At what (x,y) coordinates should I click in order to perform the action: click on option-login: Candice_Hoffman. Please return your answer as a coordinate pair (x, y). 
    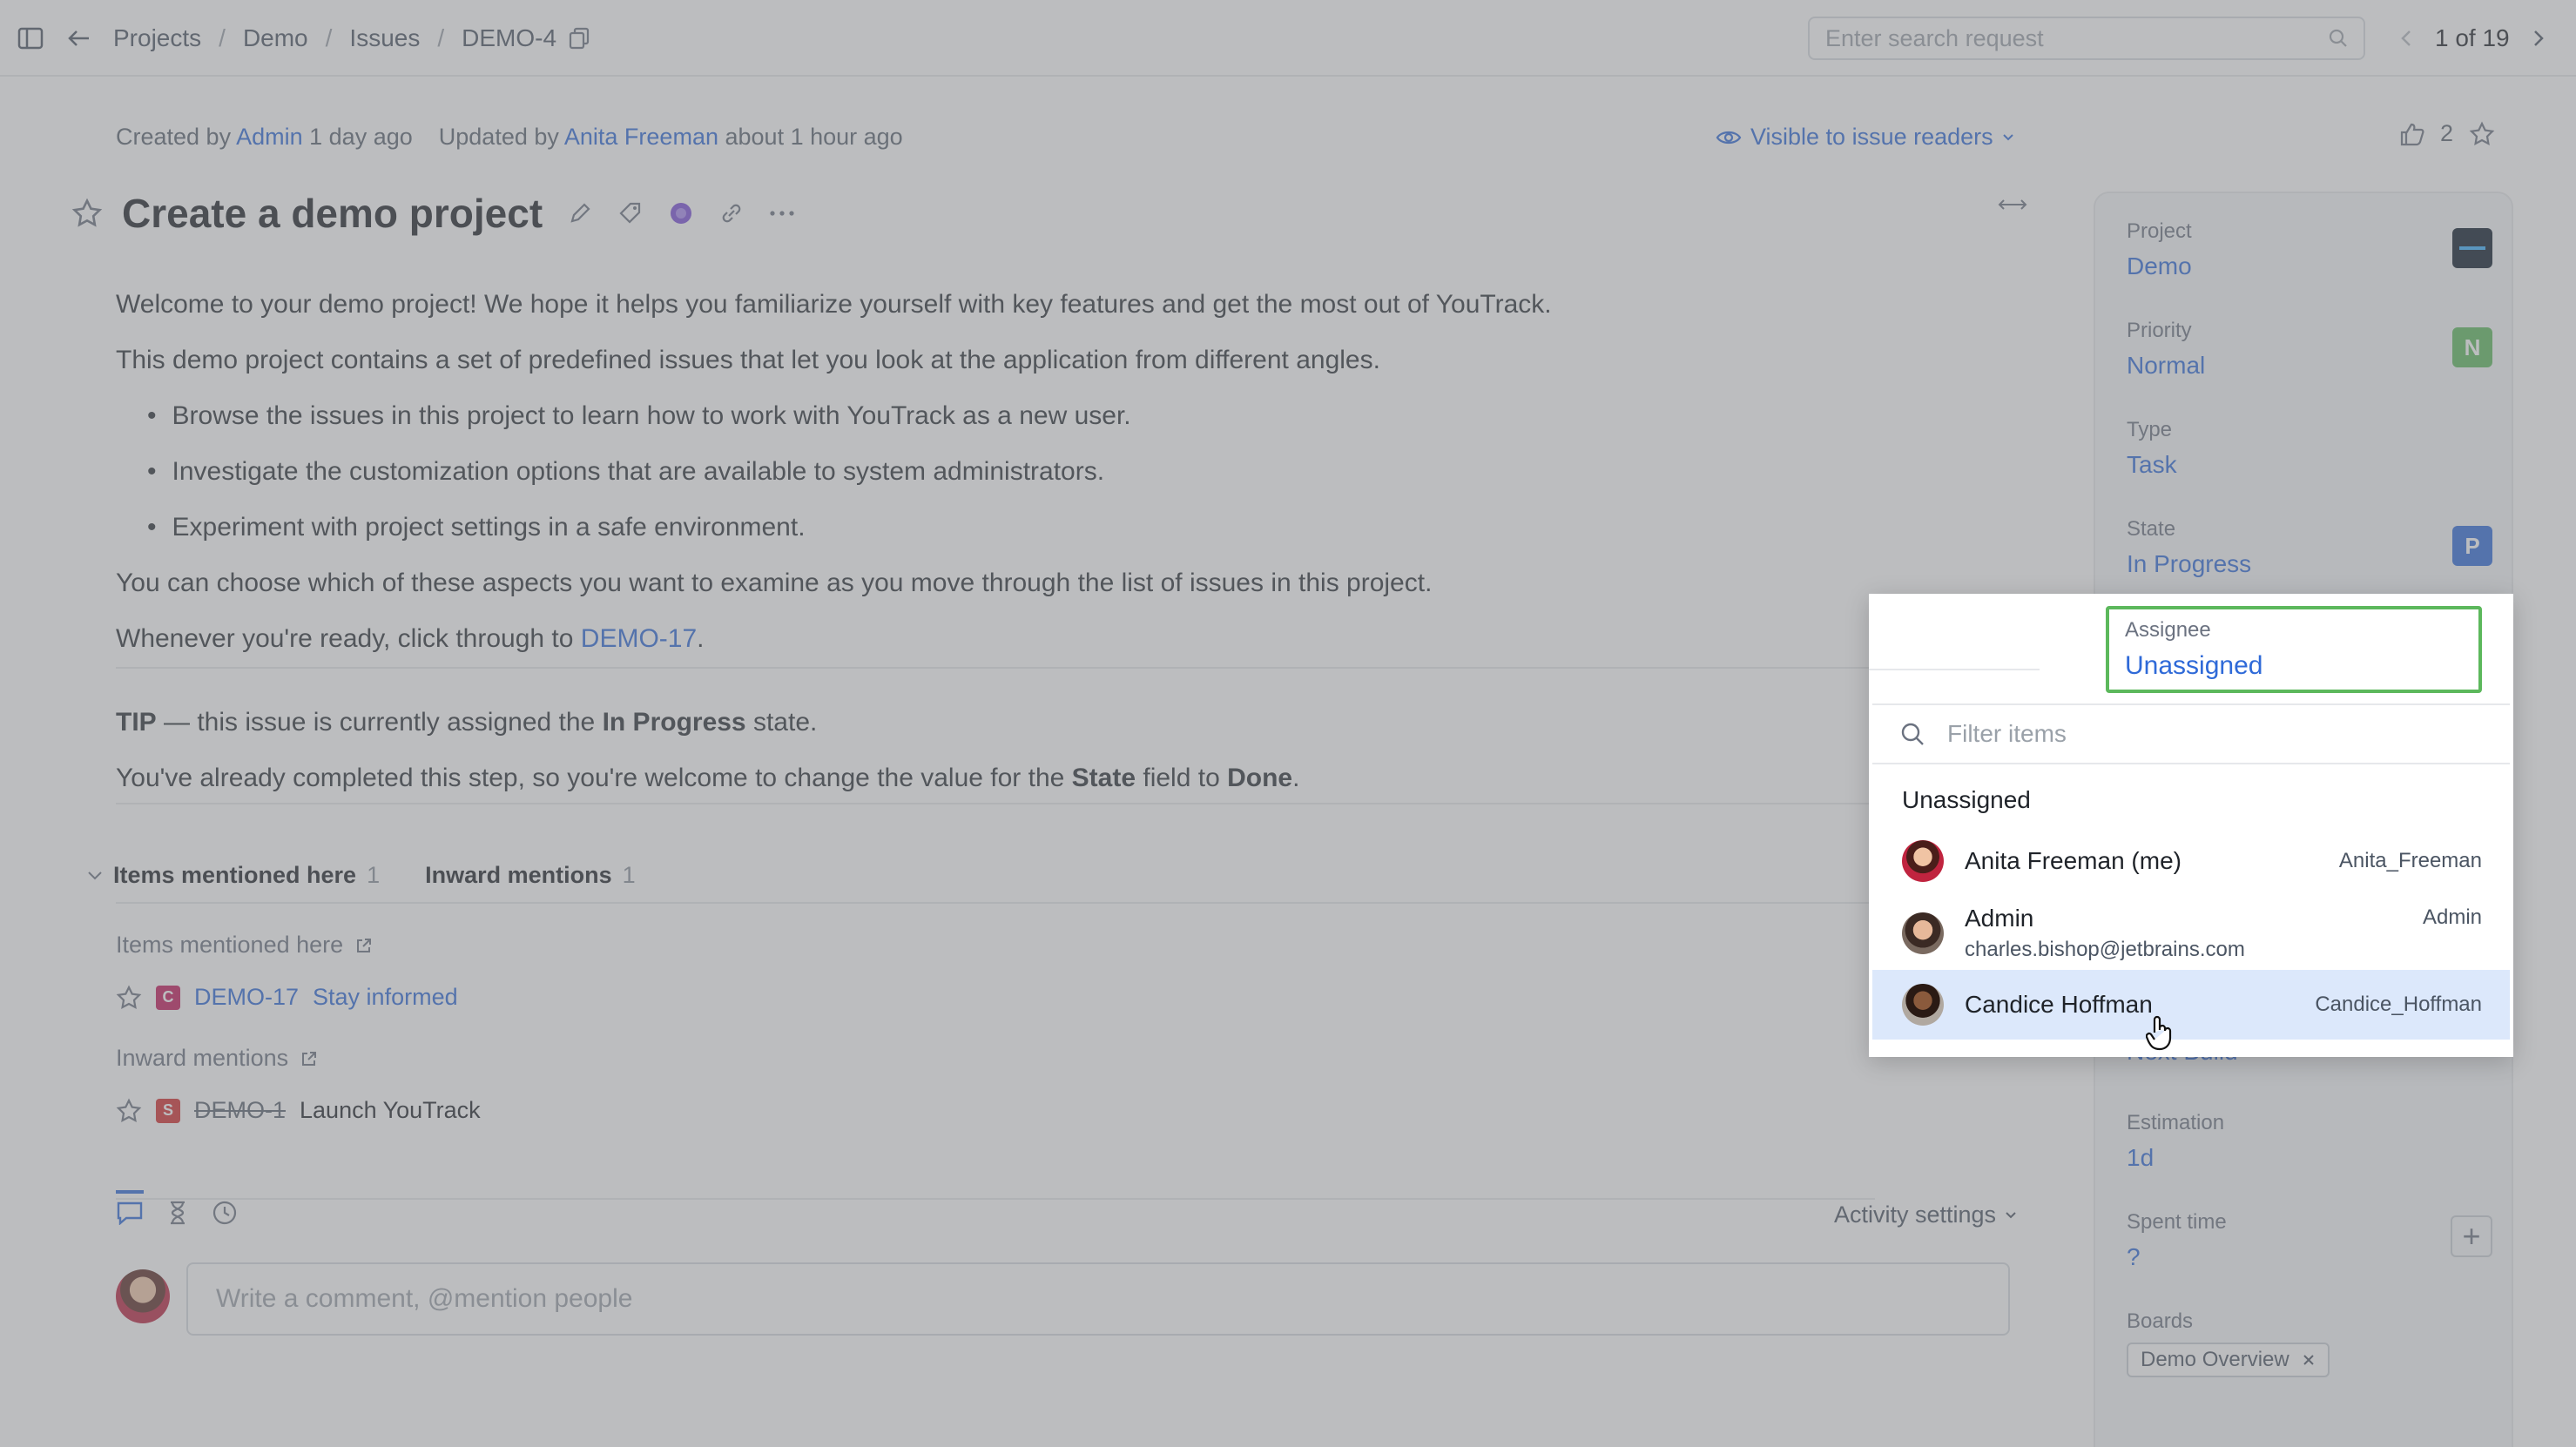
    Looking at the image, I should click on (2398, 1004).